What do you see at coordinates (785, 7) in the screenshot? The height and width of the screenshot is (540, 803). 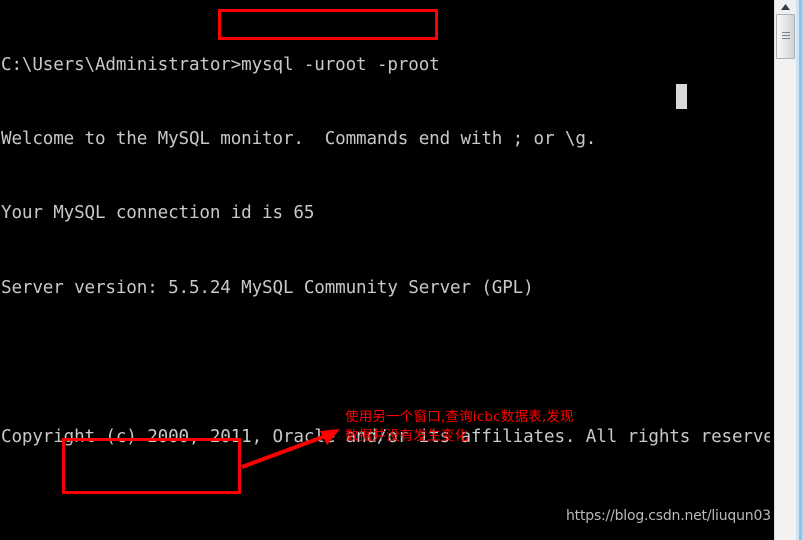 I see `scroll-up-arrow-icon` at bounding box center [785, 7].